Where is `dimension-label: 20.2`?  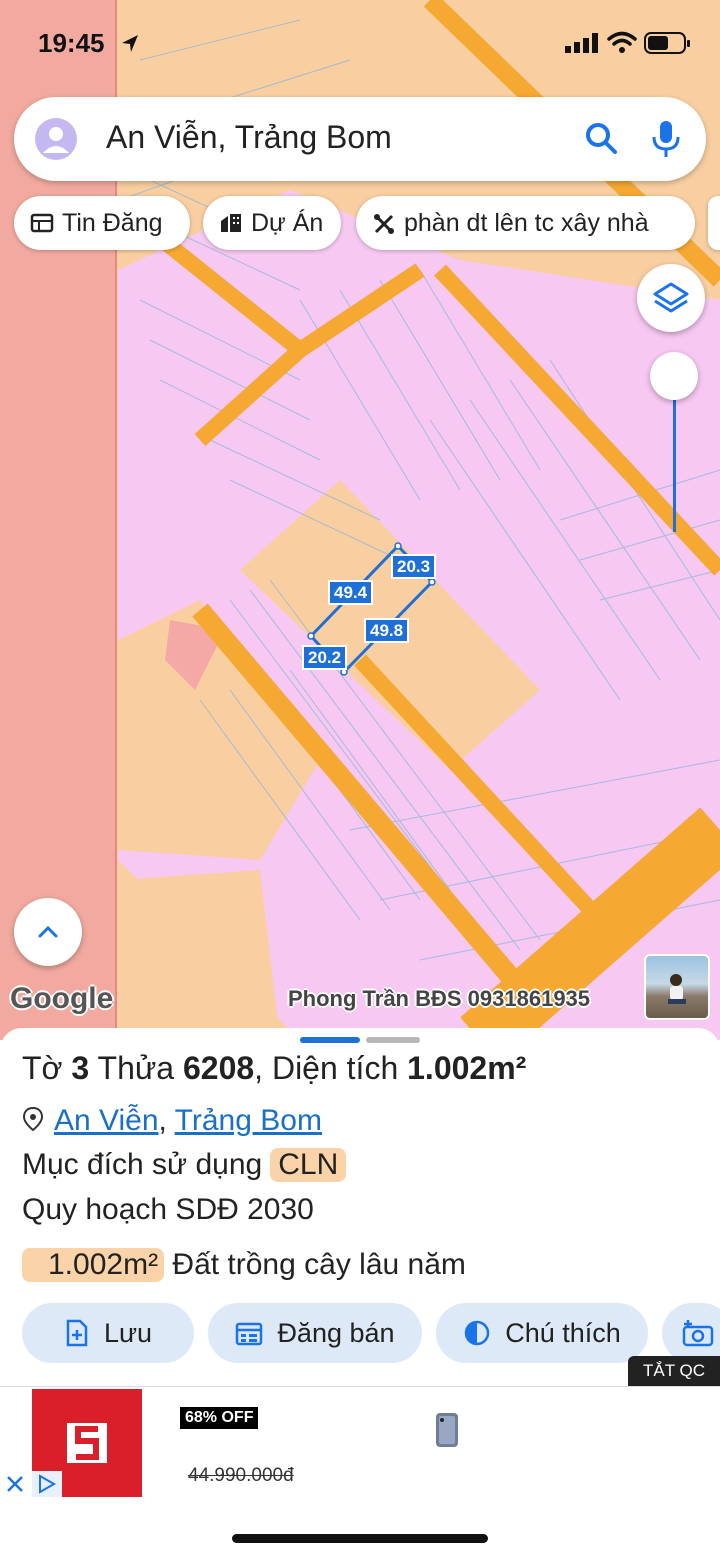 dimension-label: 20.2 is located at coordinates (325, 657).